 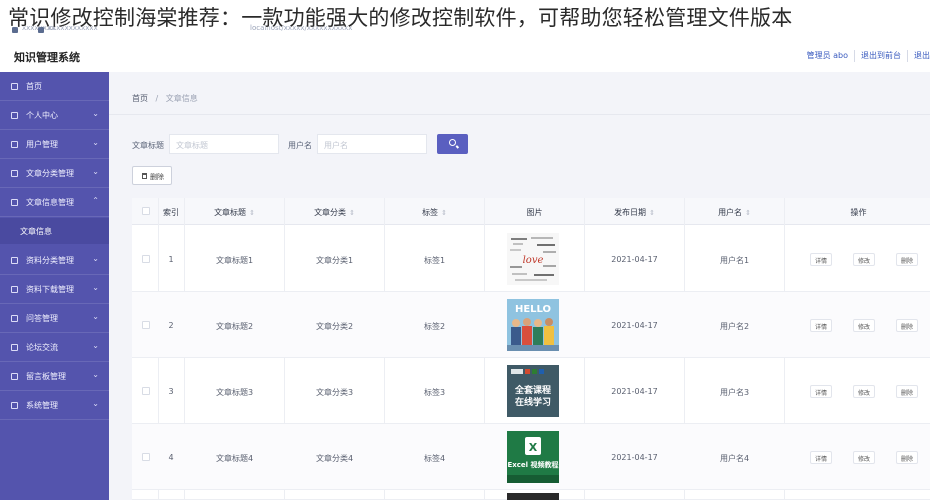 I want to click on sidebar-item-material-download: 资料下载管理 ⌄, so click(x=54, y=289).